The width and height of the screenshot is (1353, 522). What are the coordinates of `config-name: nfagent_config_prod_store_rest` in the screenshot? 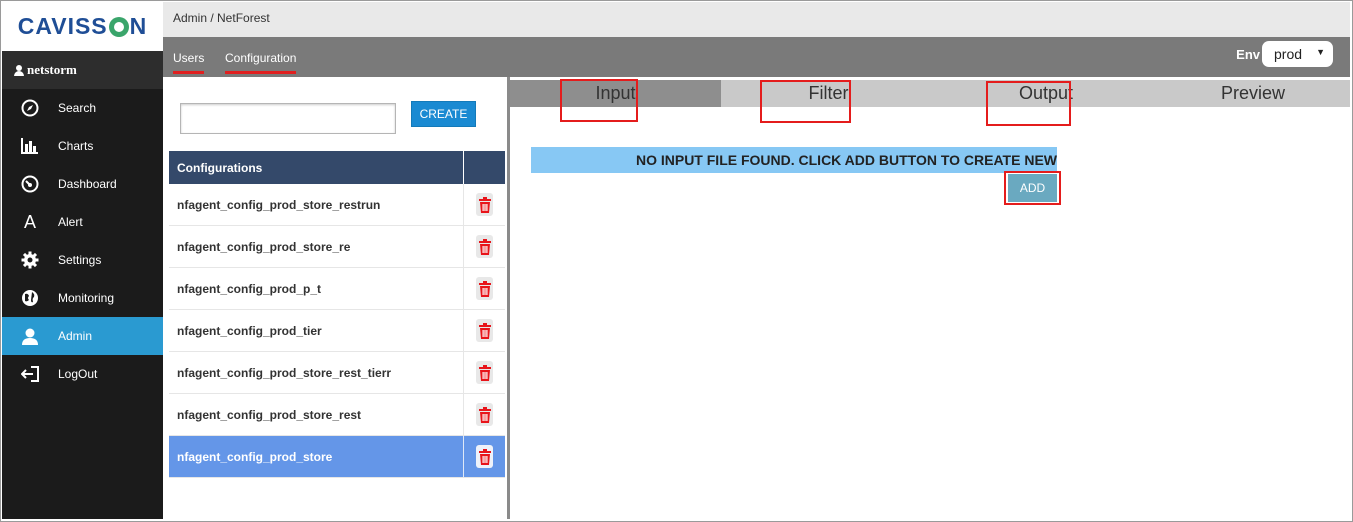 It's located at (316, 414).